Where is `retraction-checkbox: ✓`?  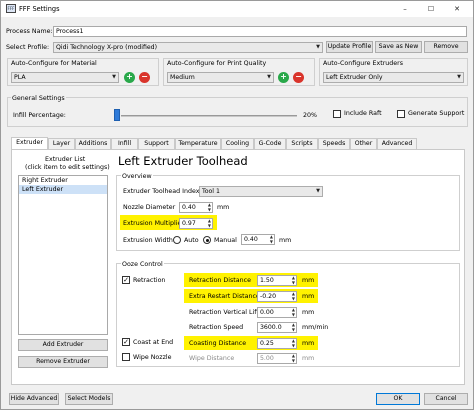 retraction-checkbox: ✓ is located at coordinates (126, 280).